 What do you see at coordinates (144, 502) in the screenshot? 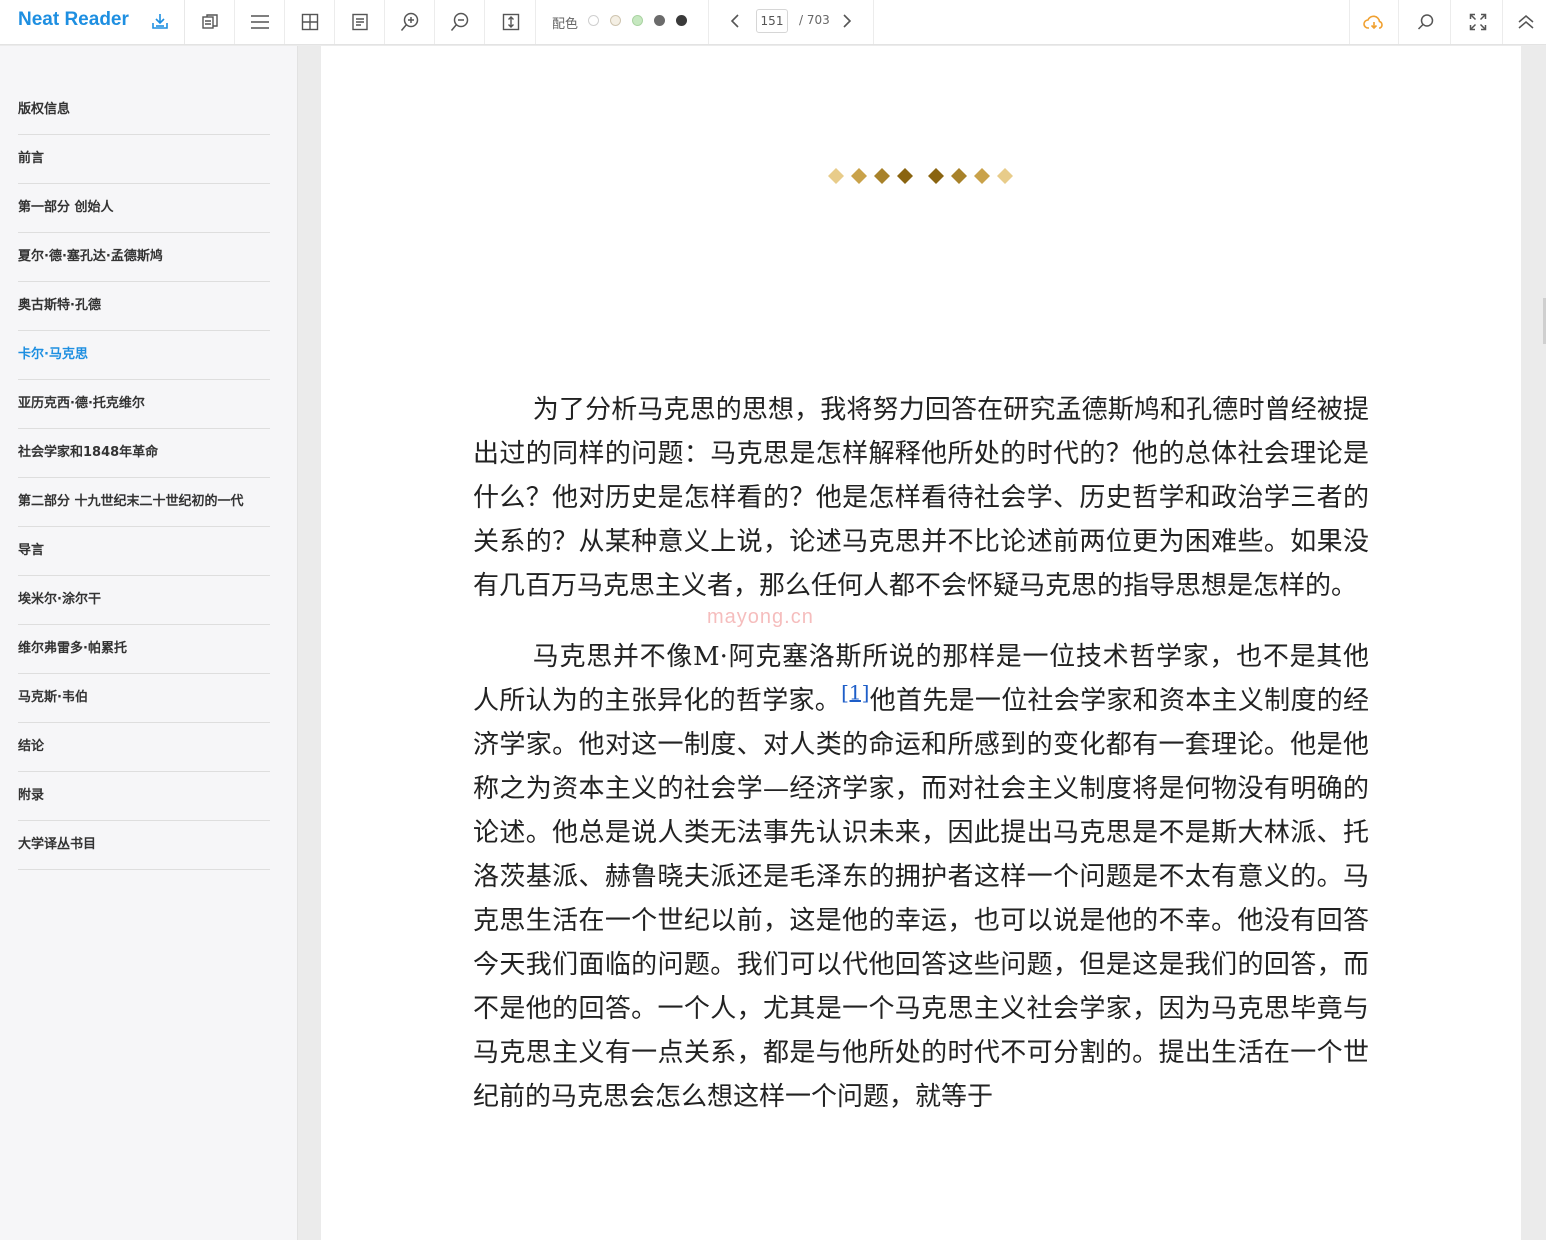
I see `toc-item: 第二部分 十九世纪末二十世纪初的一代` at bounding box center [144, 502].